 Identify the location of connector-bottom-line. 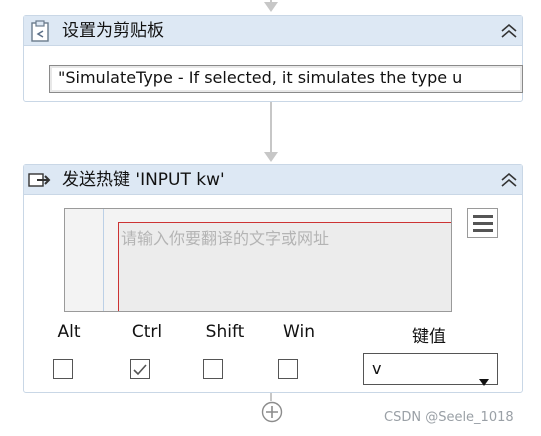
(271, 397).